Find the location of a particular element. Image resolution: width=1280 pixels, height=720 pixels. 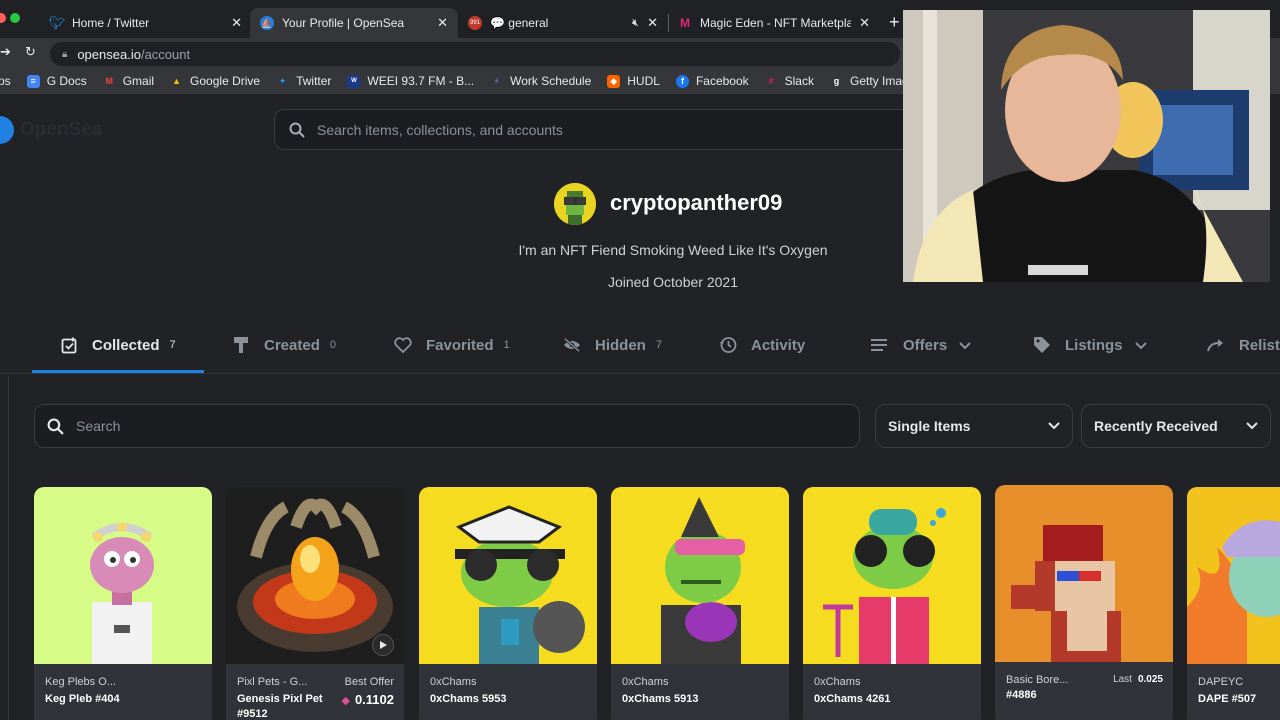

nft-card: DAPEYC DAPE #507 is located at coordinates (1233, 603).